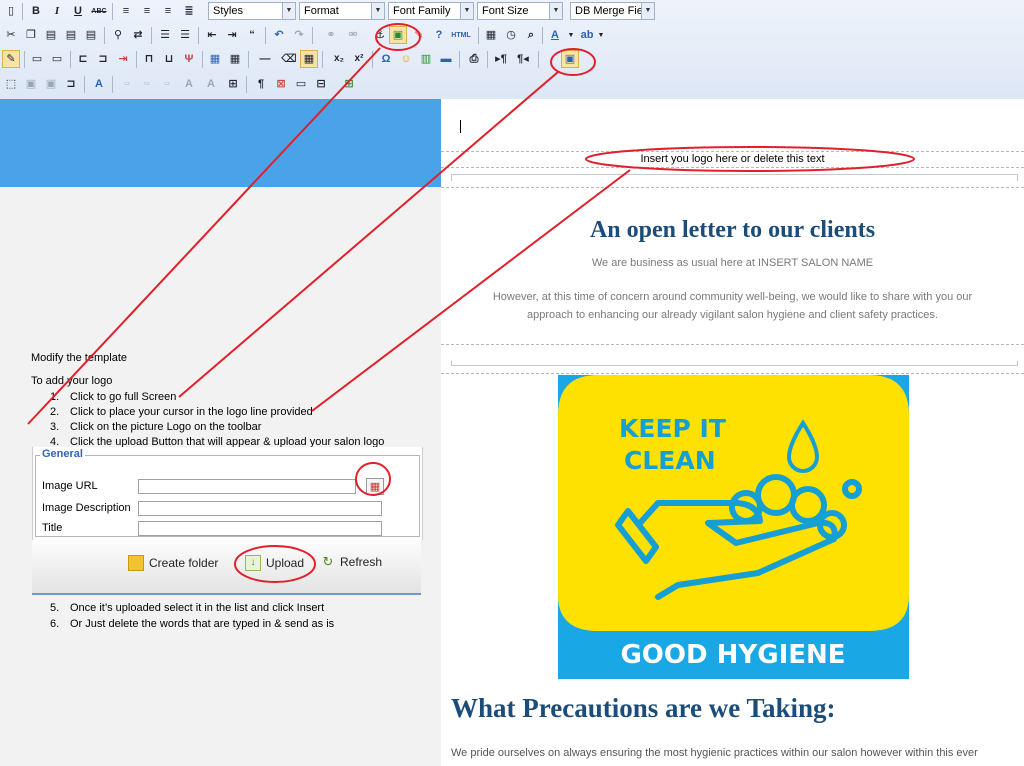 Image resolution: width=1024 pixels, height=766 pixels. I want to click on undo-icon: ↶, so click(279, 35).